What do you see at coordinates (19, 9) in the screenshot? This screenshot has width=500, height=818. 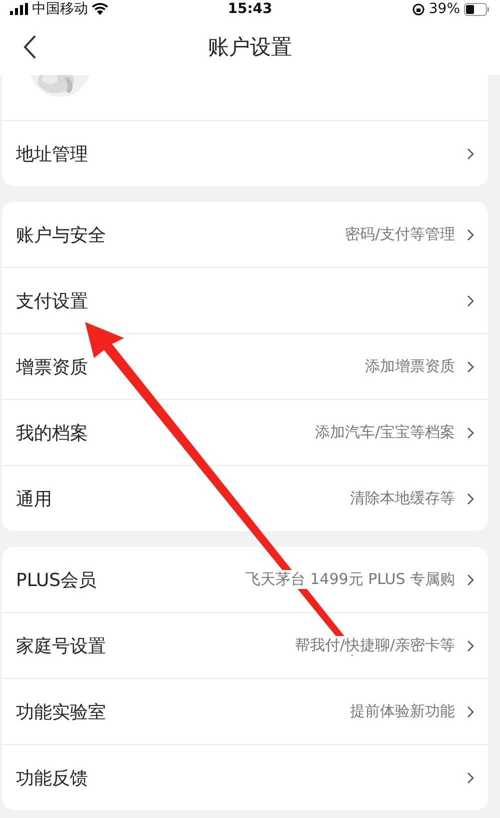 I see `signal-icon` at bounding box center [19, 9].